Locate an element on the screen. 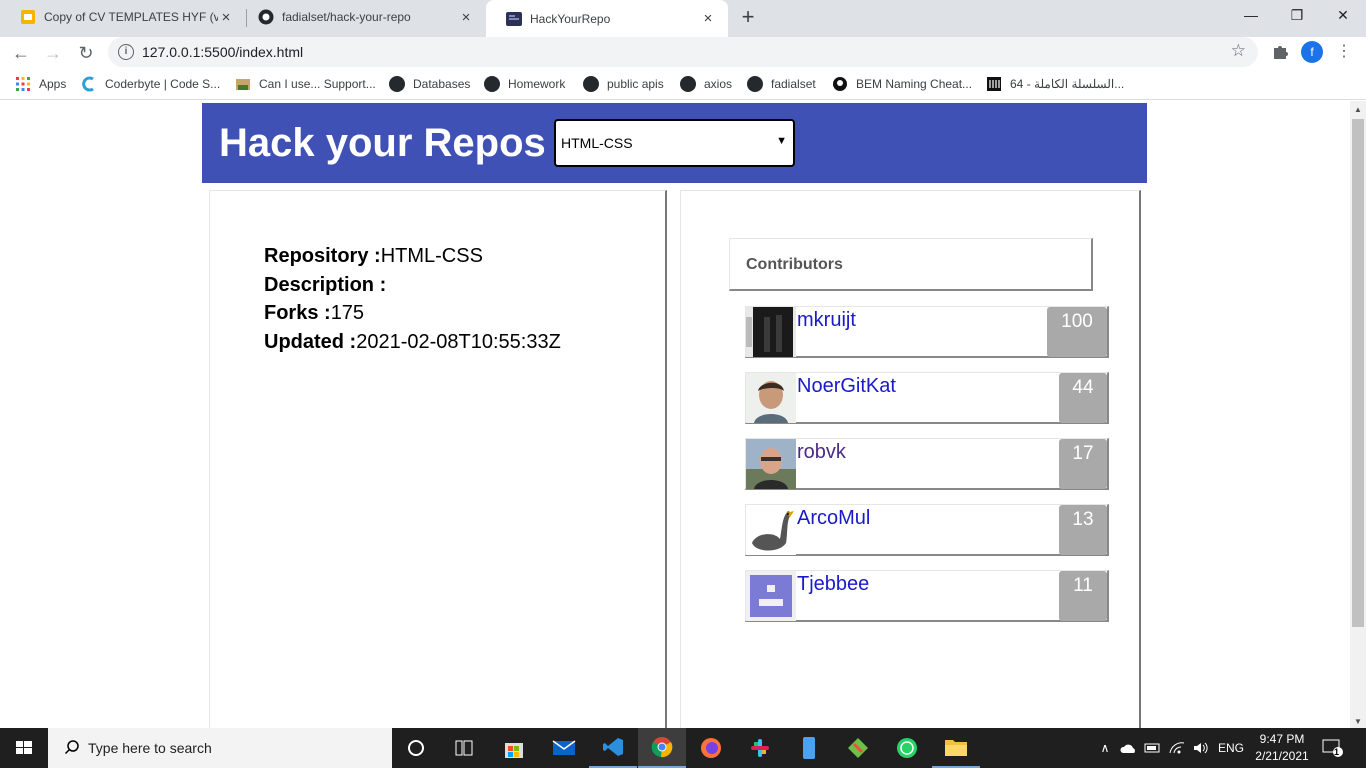  repository-select: HTML-CSS ▼ is located at coordinates (674, 143).